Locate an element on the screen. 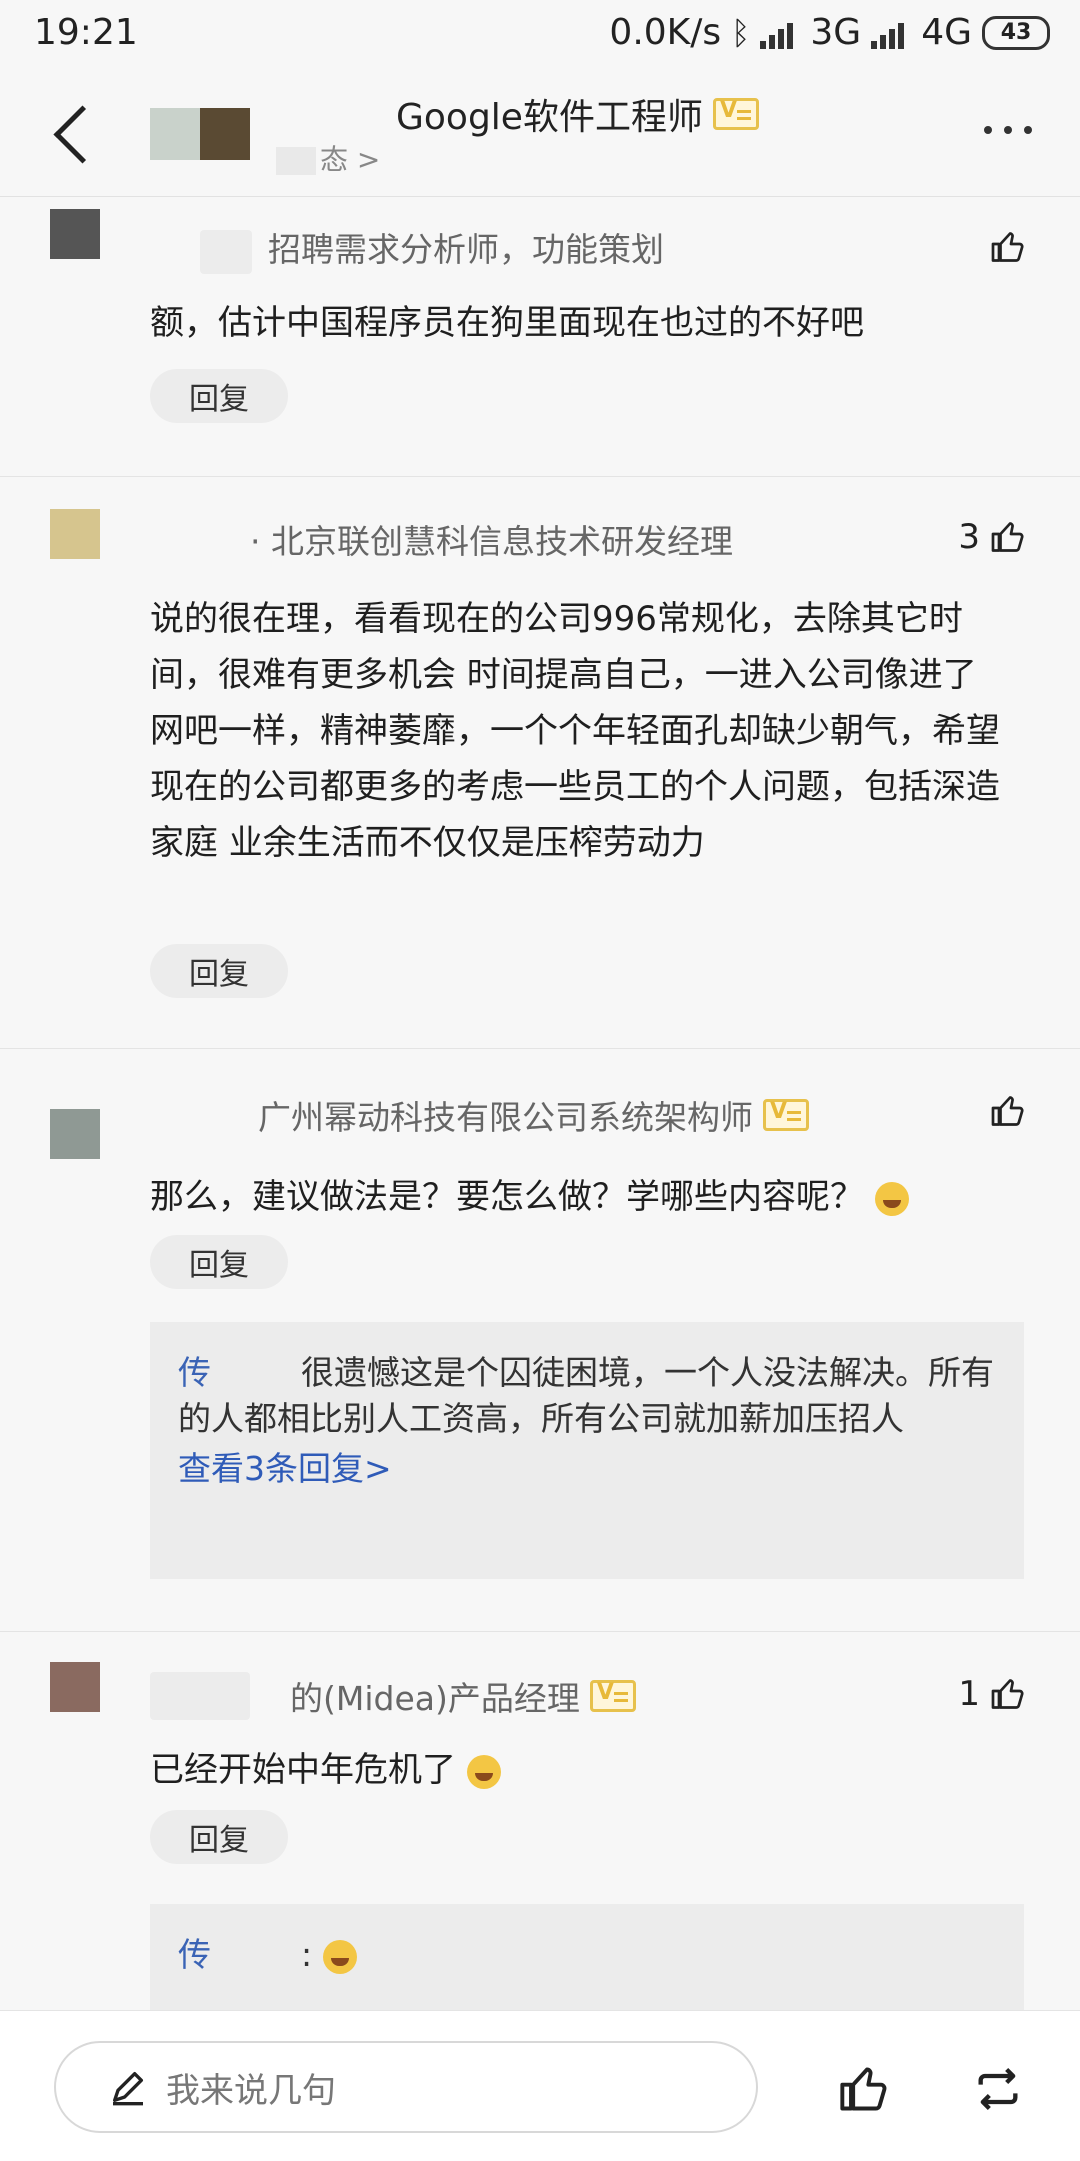 The image size is (1080, 2161). like-button: 1 is located at coordinates (992, 1694).